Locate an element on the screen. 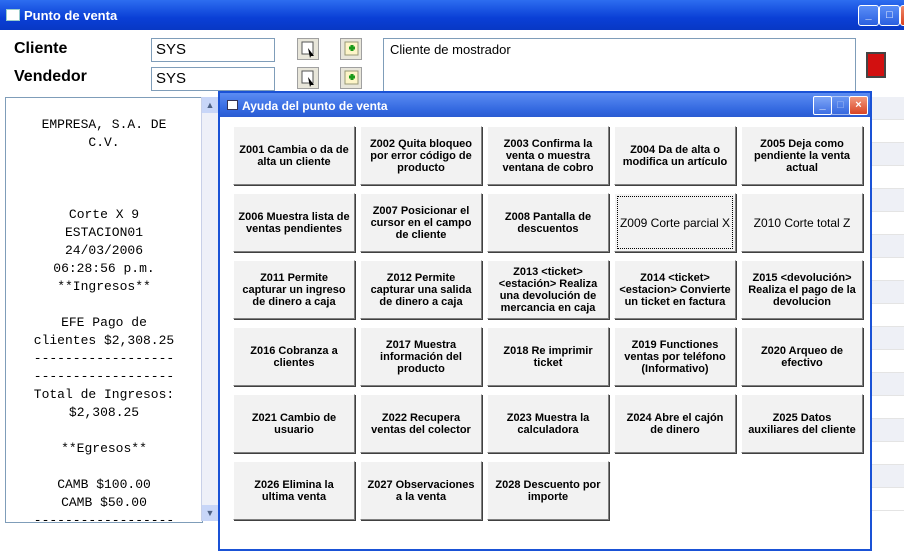 This screenshot has width=904, height=551. ticket-line: clientes $2,308.25 is located at coordinates (104, 340).